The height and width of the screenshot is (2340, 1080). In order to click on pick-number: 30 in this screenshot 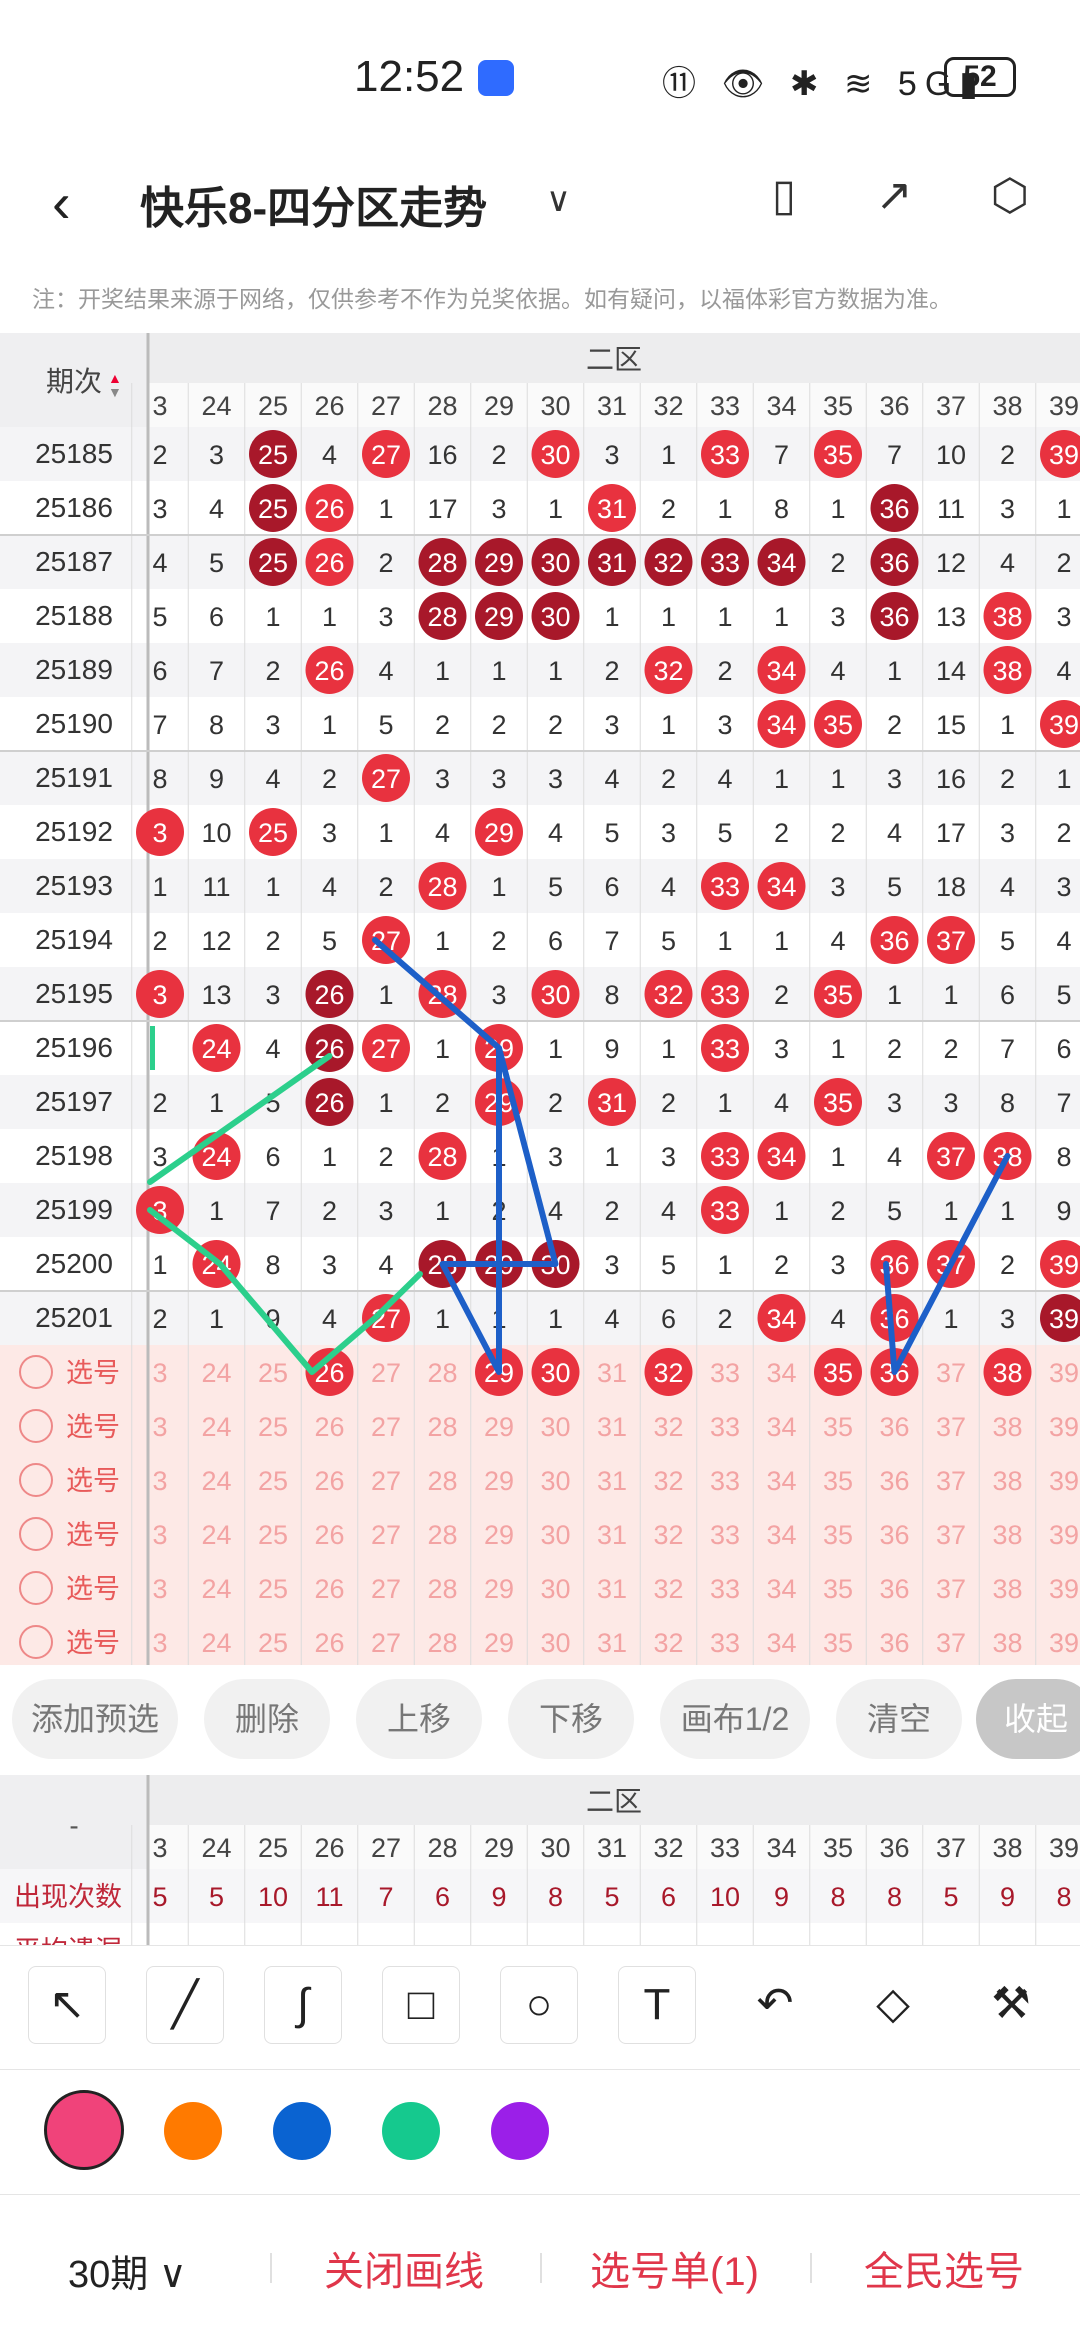, I will do `click(555, 1481)`.